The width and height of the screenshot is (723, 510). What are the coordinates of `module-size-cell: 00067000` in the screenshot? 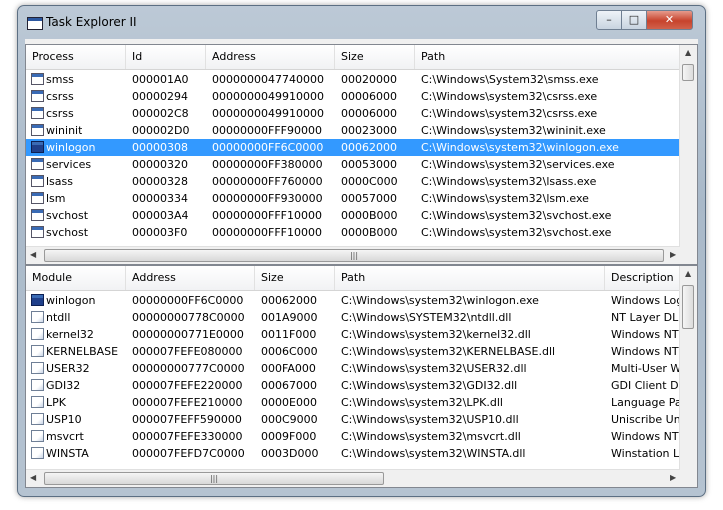 It's located at (289, 385).